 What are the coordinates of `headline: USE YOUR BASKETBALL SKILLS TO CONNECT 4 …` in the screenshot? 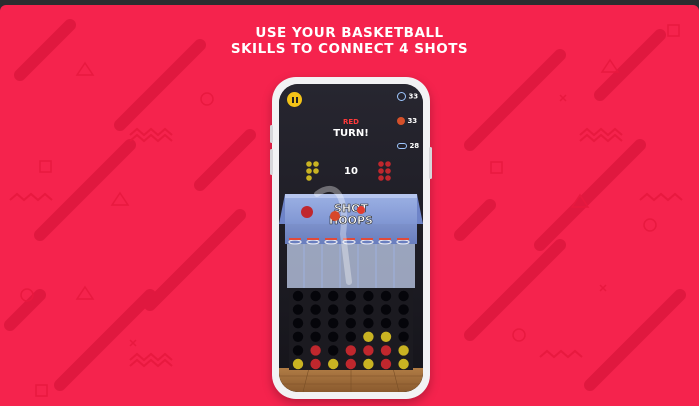 It's located at (349, 41).